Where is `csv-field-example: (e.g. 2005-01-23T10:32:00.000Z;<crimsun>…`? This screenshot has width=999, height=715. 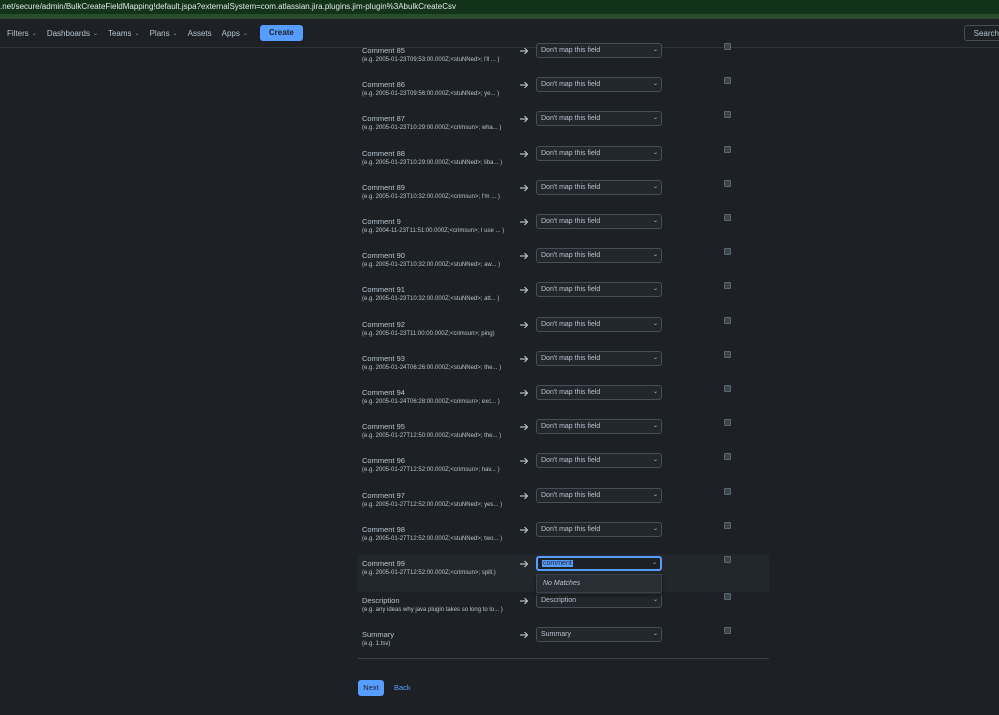 csv-field-example: (e.g. 2005-01-23T10:32:00.000Z;<crimsun>… is located at coordinates (431, 196).